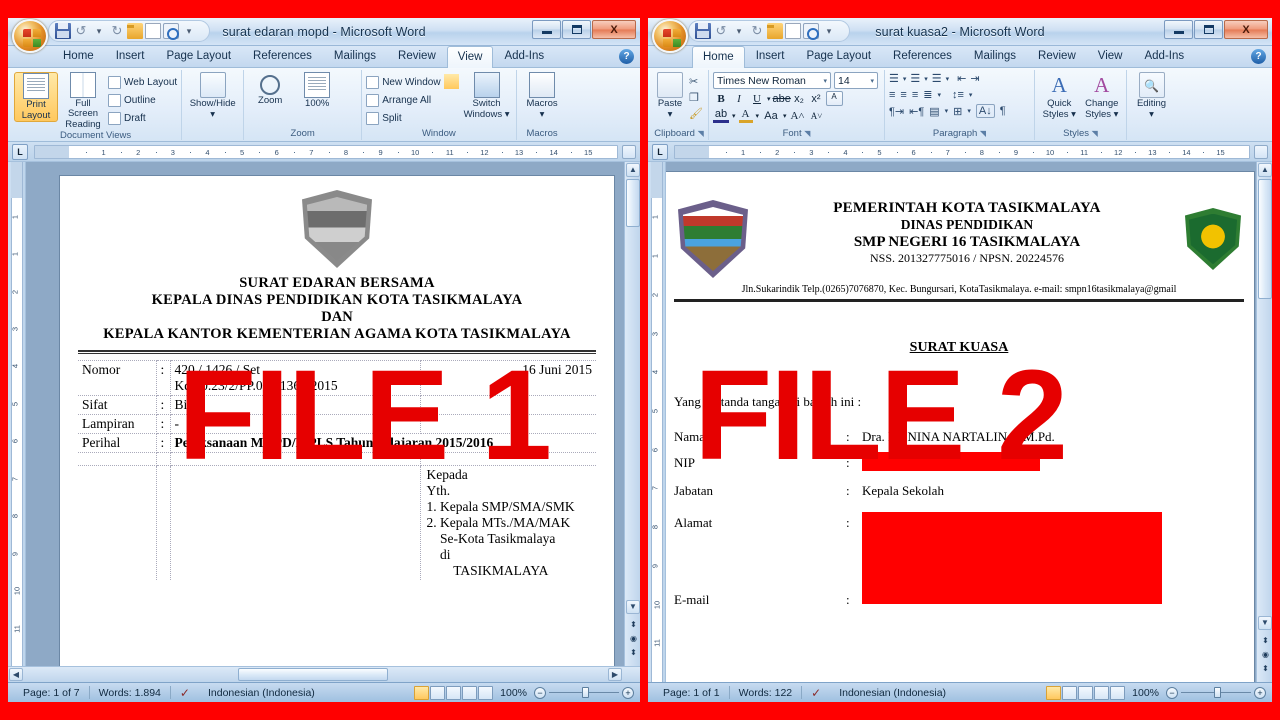 The width and height of the screenshot is (1280, 720). What do you see at coordinates (487, 96) in the screenshot?
I see `switch-windows-button: Switch Windows ▾` at bounding box center [487, 96].